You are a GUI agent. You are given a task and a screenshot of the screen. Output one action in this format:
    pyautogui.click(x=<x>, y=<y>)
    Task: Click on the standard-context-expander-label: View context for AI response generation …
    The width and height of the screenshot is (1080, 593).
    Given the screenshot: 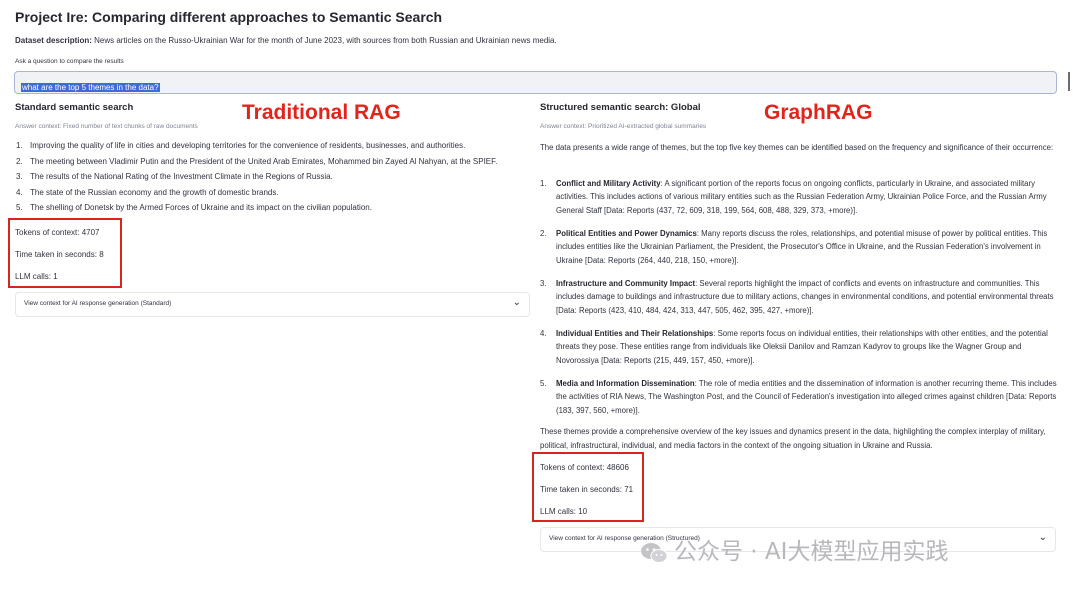 What is the action you would take?
    pyautogui.click(x=98, y=303)
    